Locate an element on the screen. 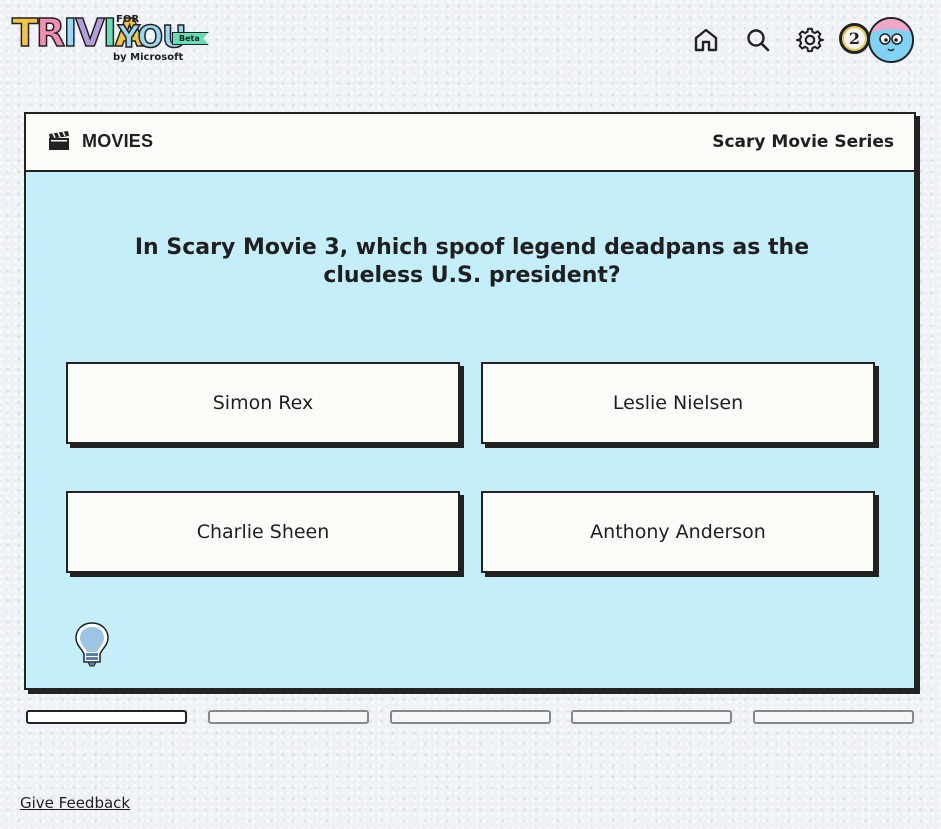 This screenshot has width=941, height=829. trivia-for-you-logo: TRIVIA FOR YOU Beta by Microsoft is located at coordinates (110, 39).